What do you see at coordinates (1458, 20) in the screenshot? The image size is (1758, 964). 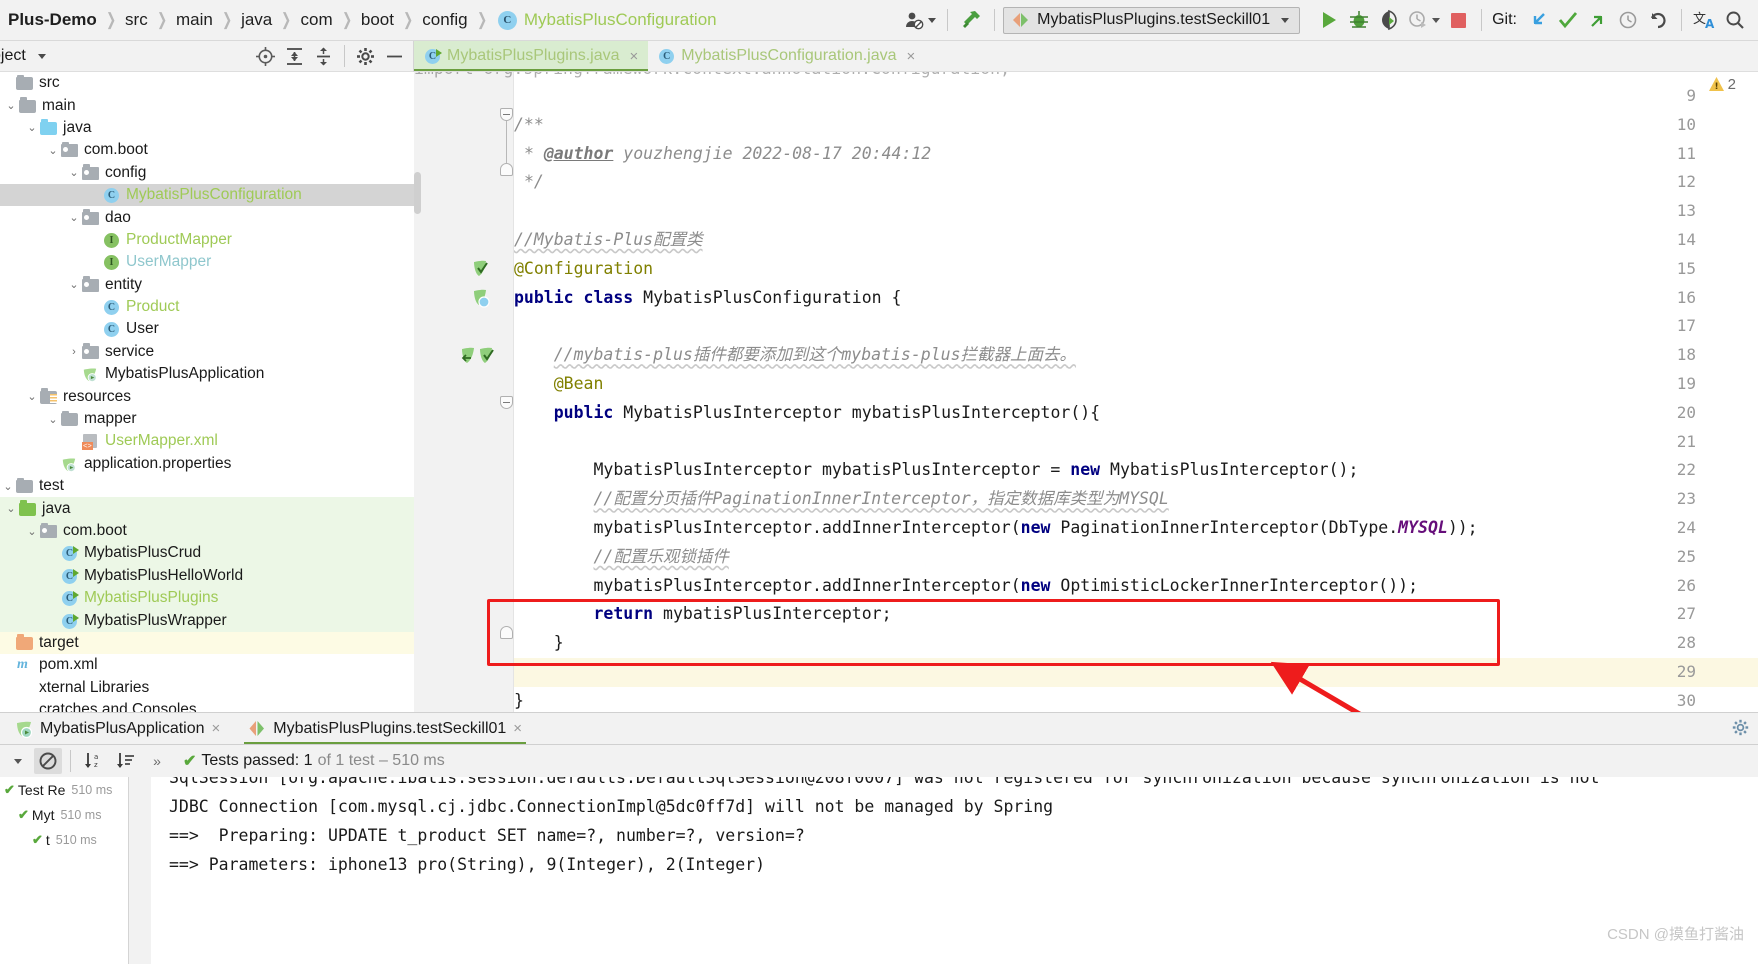 I see `stop-button` at bounding box center [1458, 20].